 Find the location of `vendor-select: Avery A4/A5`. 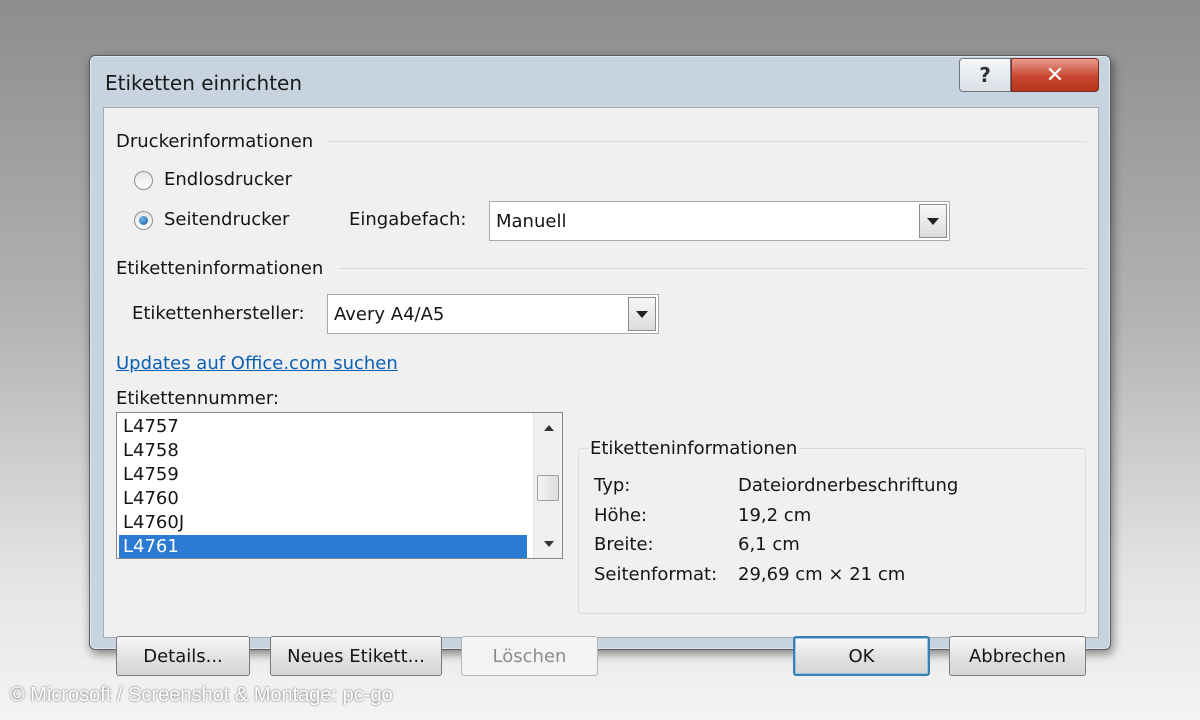

vendor-select: Avery A4/A5 is located at coordinates (493, 314).